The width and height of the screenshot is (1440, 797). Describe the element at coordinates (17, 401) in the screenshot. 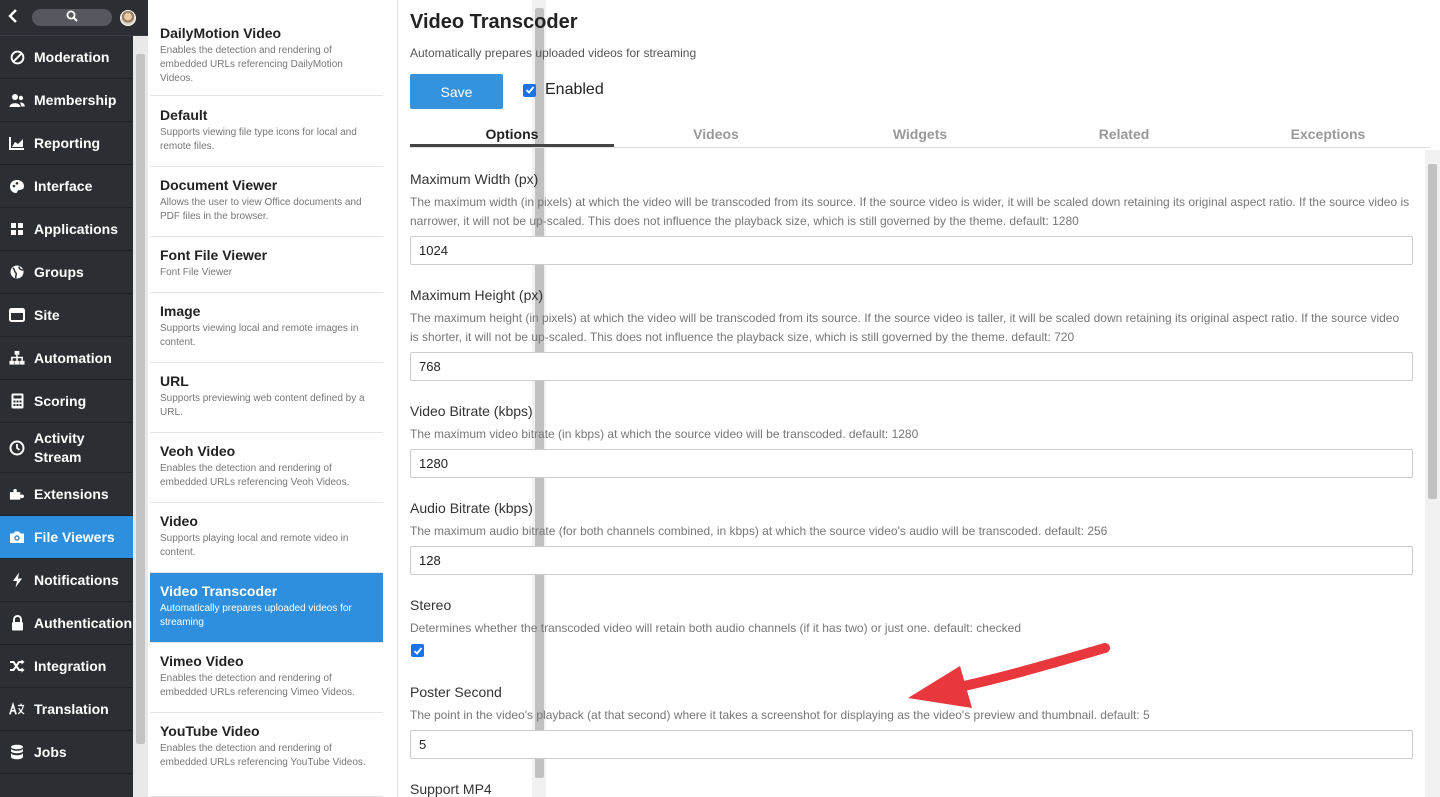

I see `calculator-icon` at that location.